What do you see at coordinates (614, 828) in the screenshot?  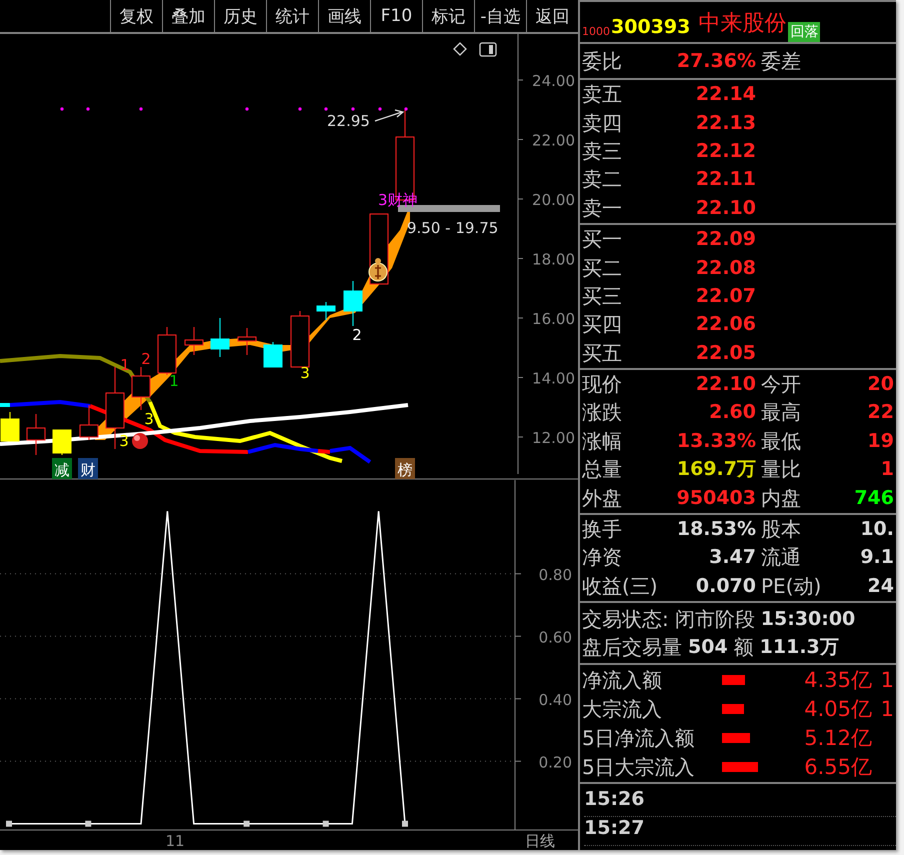 I see `tick-time: 15:27` at bounding box center [614, 828].